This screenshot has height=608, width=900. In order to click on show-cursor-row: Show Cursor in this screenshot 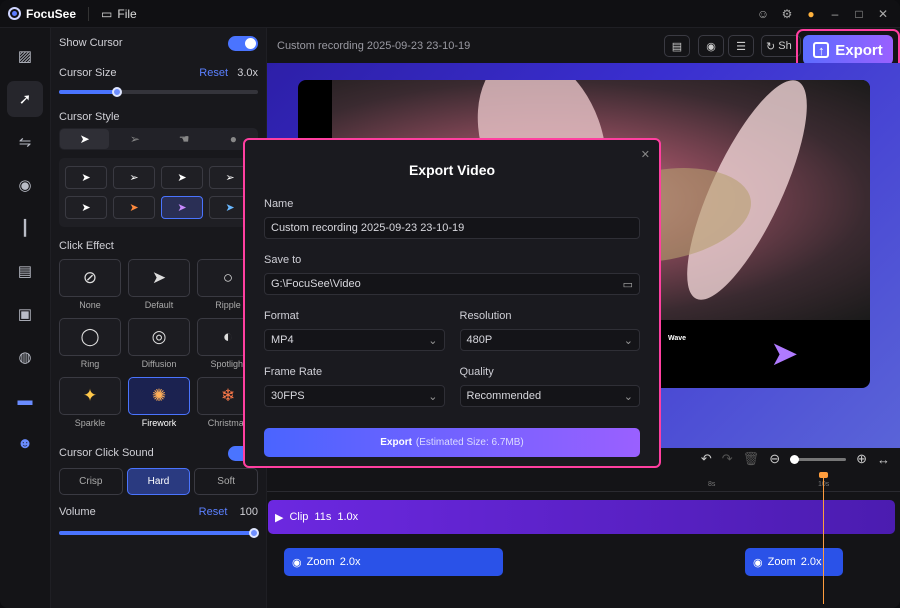, I will do `click(158, 43)`.